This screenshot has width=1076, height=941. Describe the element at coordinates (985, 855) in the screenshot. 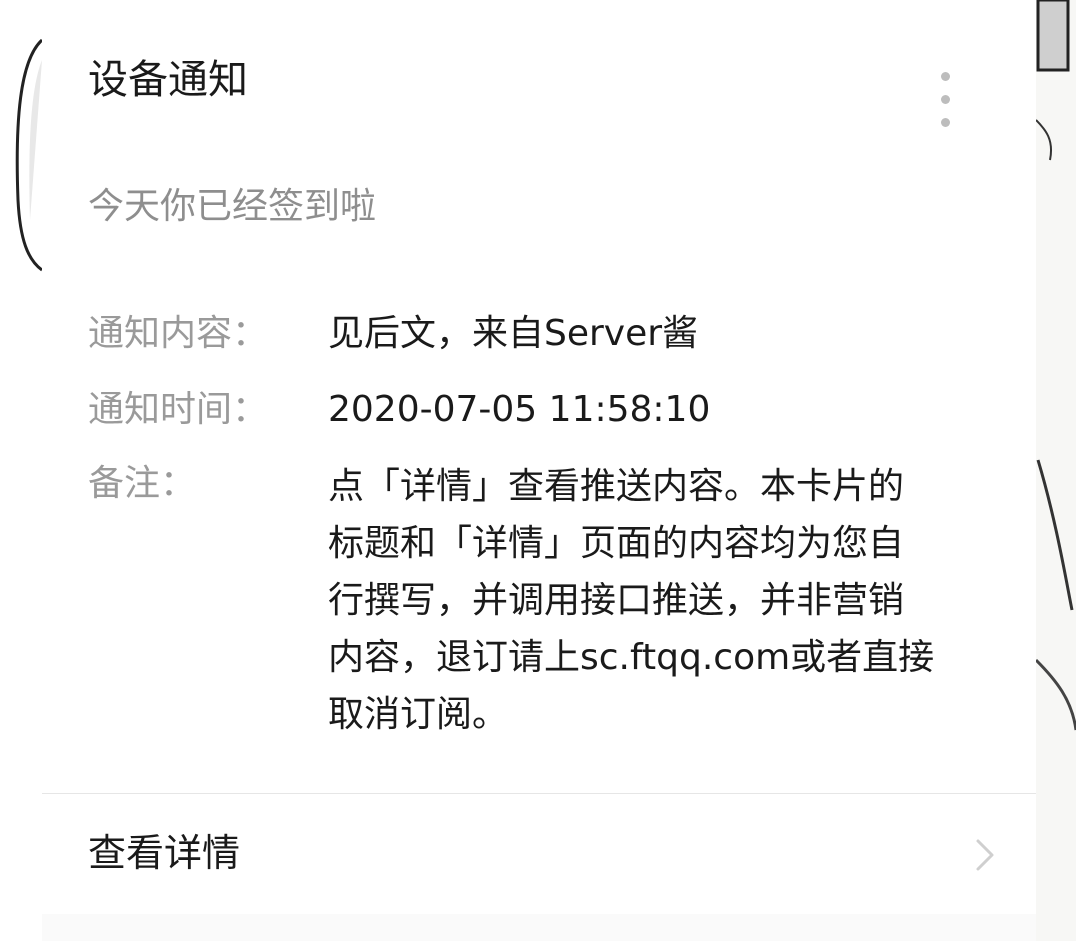

I see `chevron-right-icon` at that location.